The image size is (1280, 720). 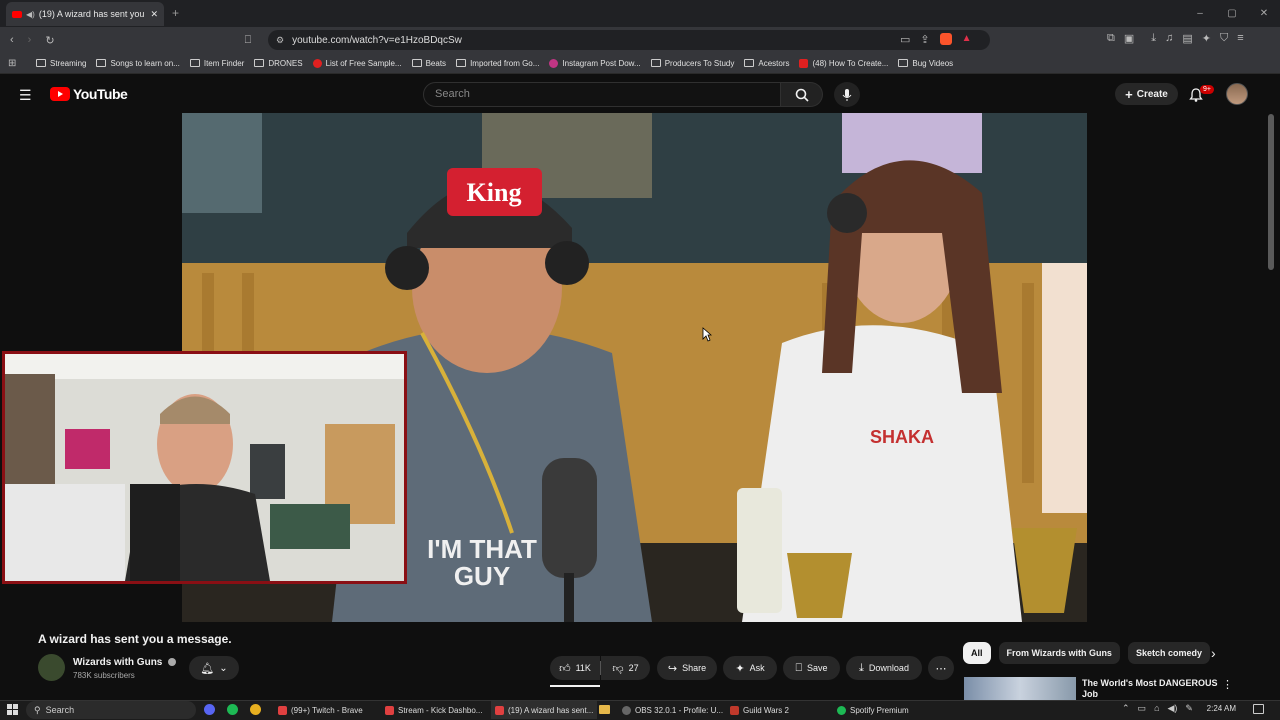 What do you see at coordinates (204, 467) in the screenshot?
I see `webcam-frame` at bounding box center [204, 467].